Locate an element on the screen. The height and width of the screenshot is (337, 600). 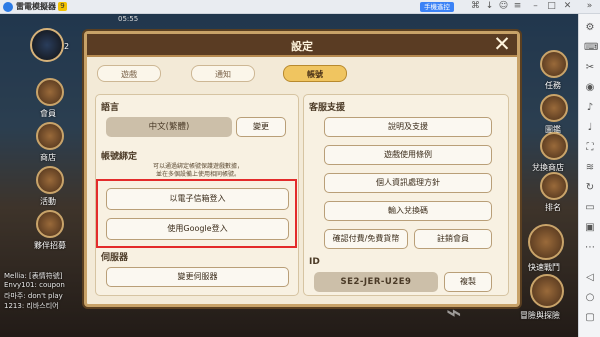
gamepad-icon: ⌘ is located at coordinates (475, 6).